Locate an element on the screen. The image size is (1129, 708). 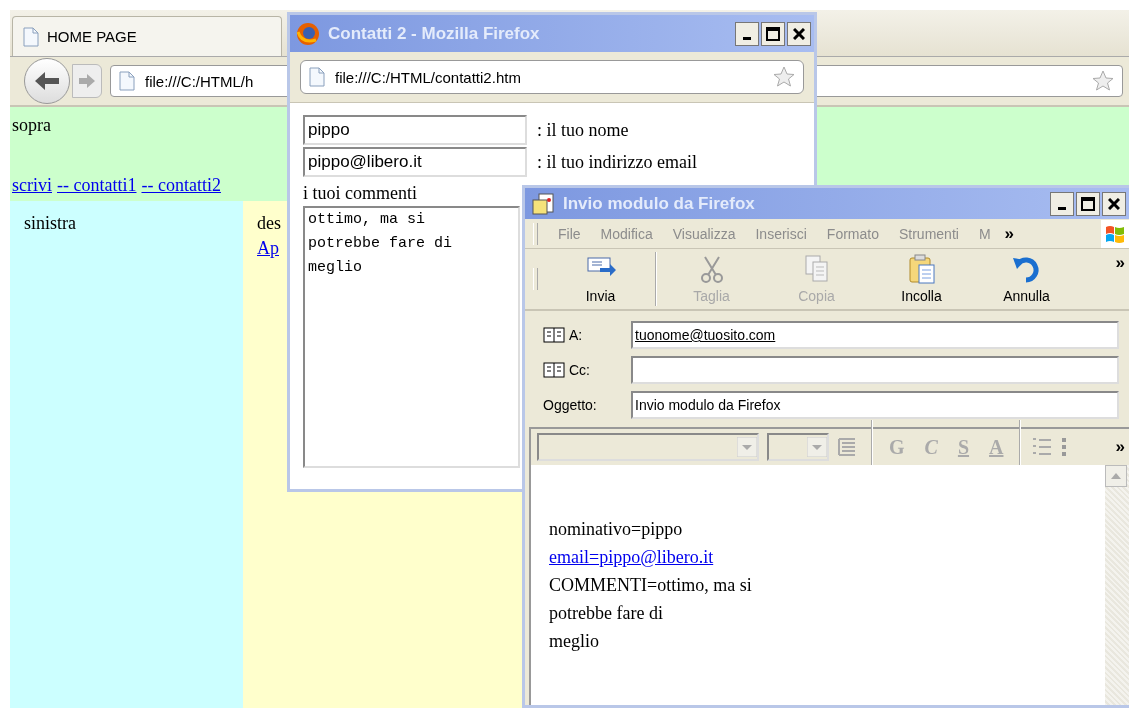
page-text: des is located at coordinates (269, 223).